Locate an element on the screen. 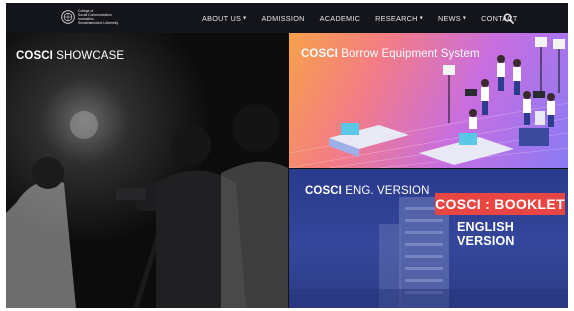 The height and width of the screenshot is (311, 574). nav-item-label: RESEARCH is located at coordinates (396, 18).